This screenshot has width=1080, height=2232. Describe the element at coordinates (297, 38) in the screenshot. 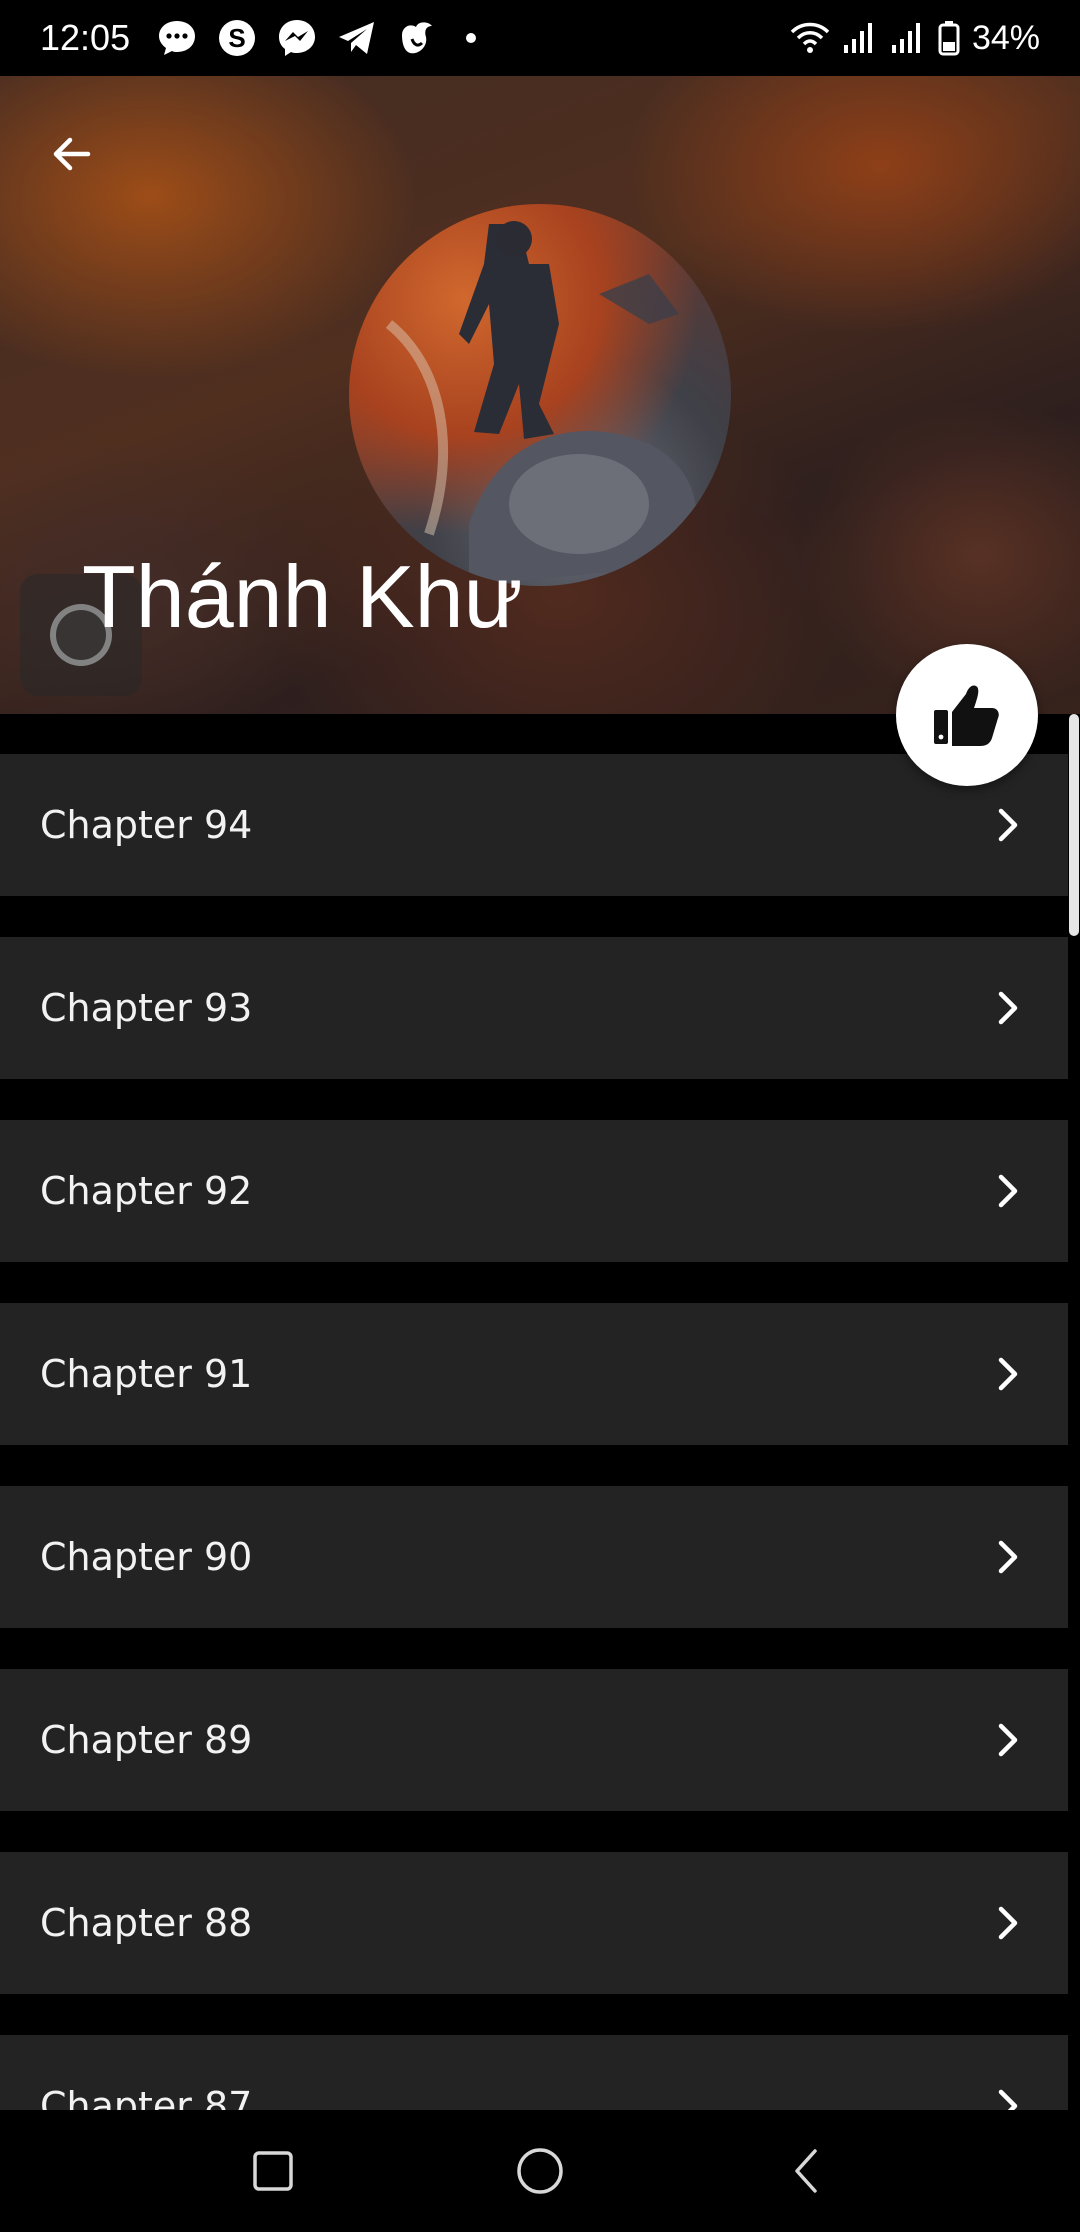

I see `messenger-icon` at that location.